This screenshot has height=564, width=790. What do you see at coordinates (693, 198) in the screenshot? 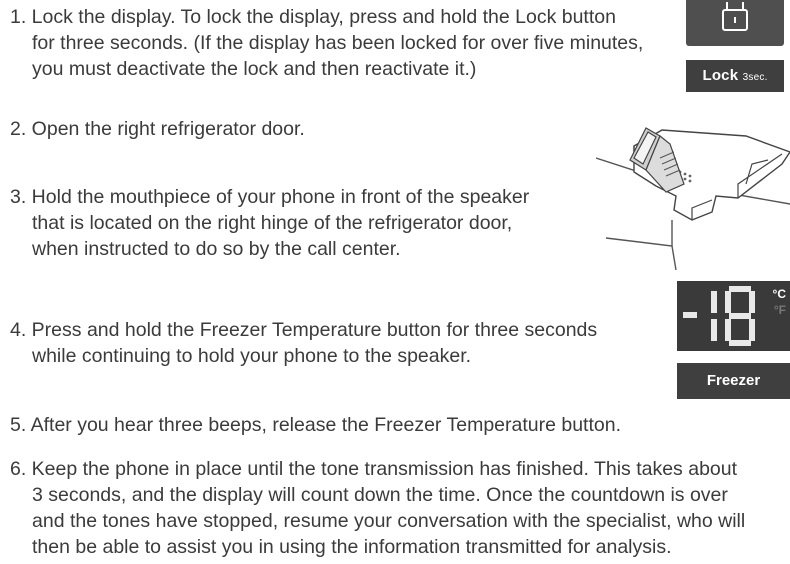
I see `phone-at-hinge-illustration` at bounding box center [693, 198].